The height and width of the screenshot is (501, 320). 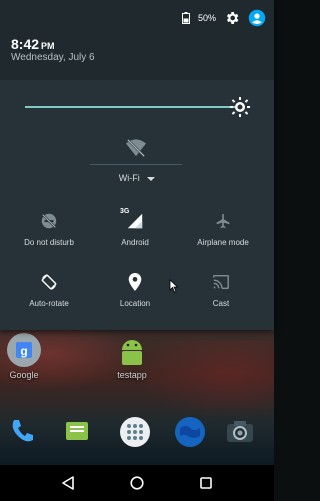 I want to click on dock-browser, so click(x=190, y=432).